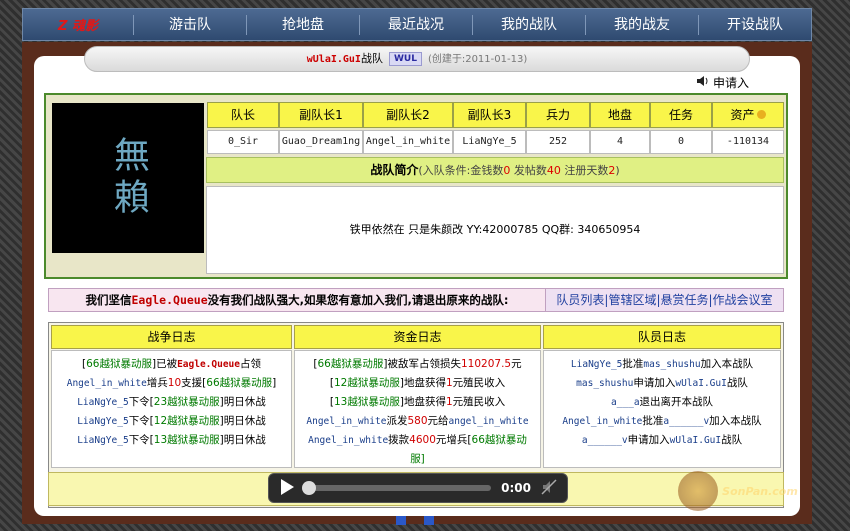  What do you see at coordinates (78, 24) in the screenshot?
I see `site-logo: Z 魂影` at bounding box center [78, 24].